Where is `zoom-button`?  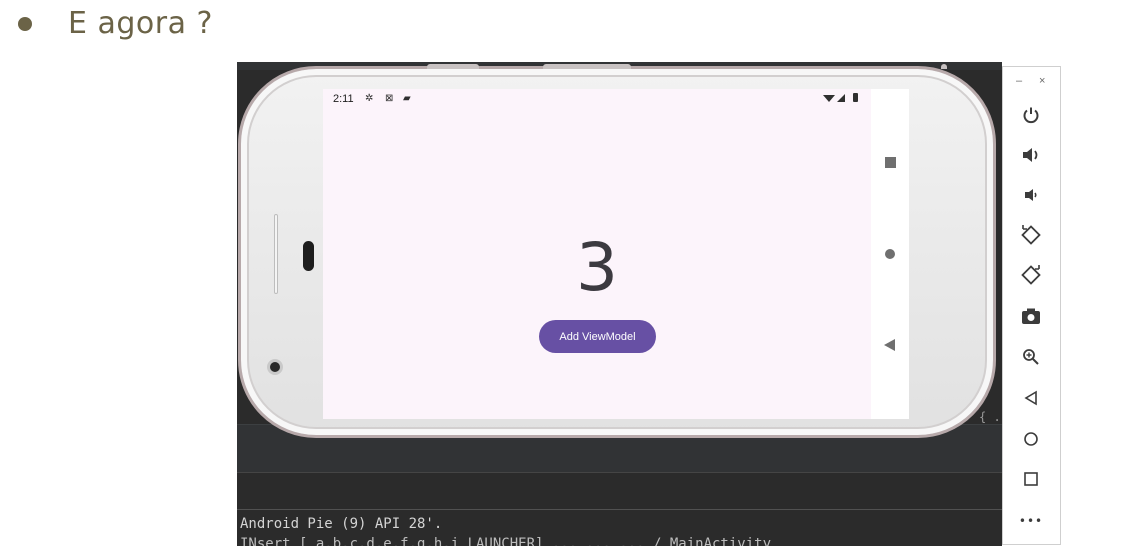
zoom-button is located at coordinates (1031, 357).